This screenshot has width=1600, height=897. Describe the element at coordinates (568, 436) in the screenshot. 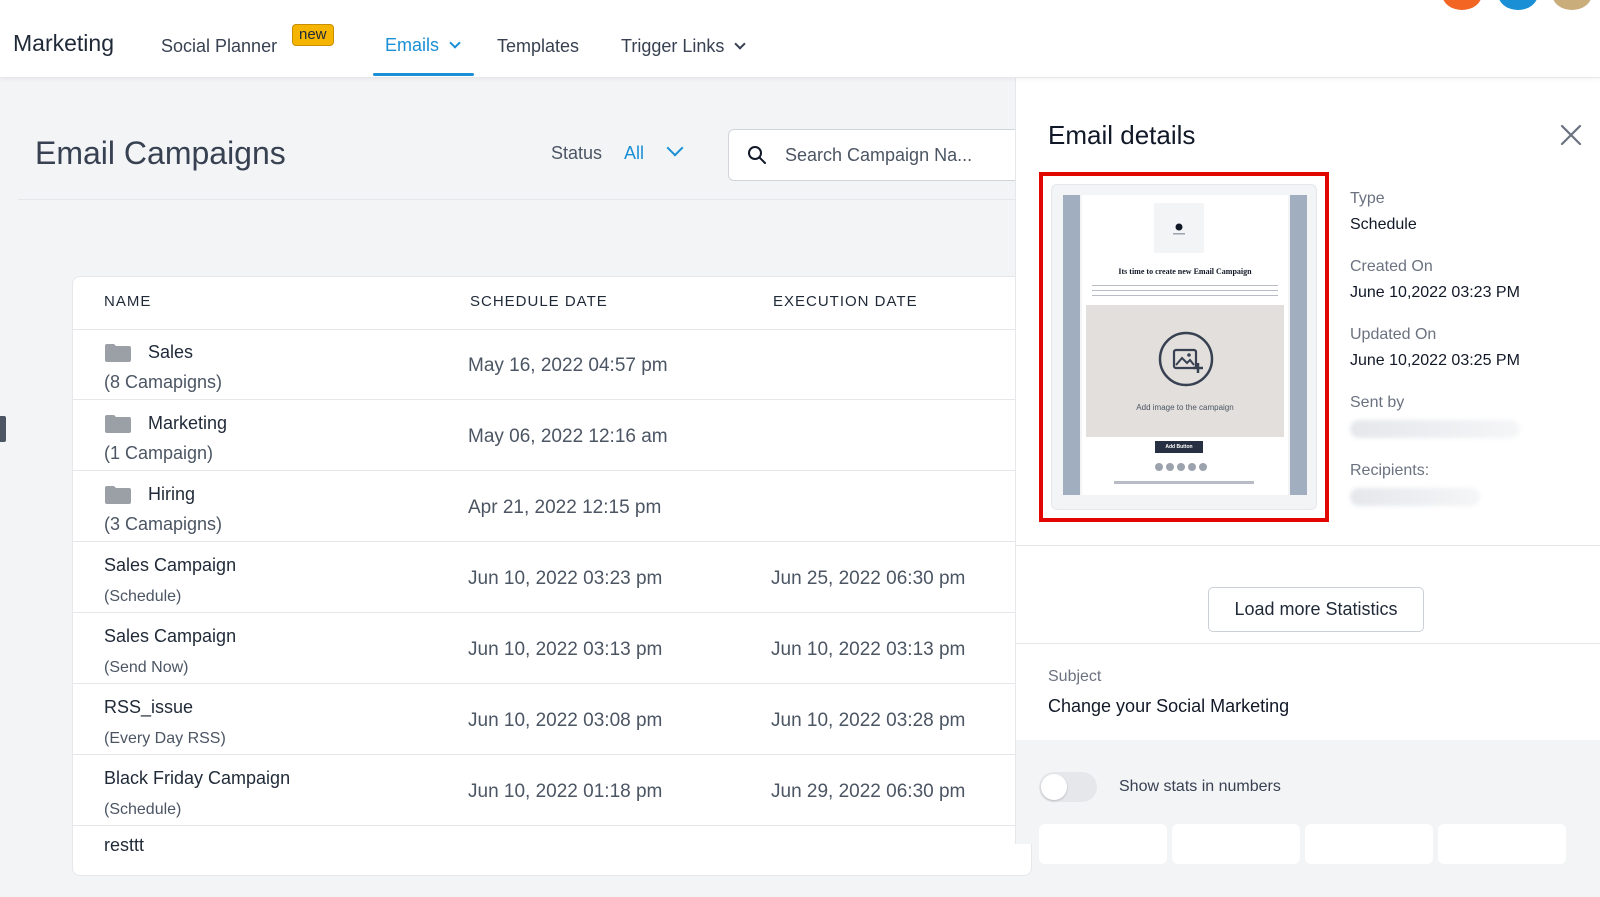

I see `row-schedule-date: May 06, 2022 12:16 am` at that location.